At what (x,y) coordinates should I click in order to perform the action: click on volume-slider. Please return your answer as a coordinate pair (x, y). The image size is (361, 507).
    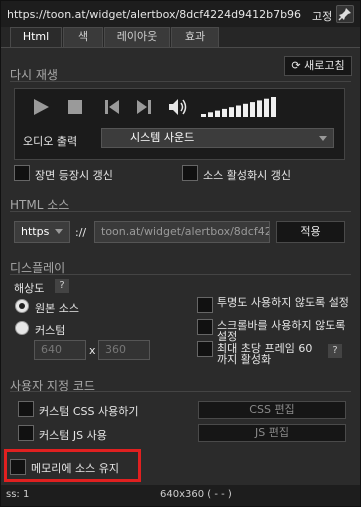
    Looking at the image, I should click on (240, 106).